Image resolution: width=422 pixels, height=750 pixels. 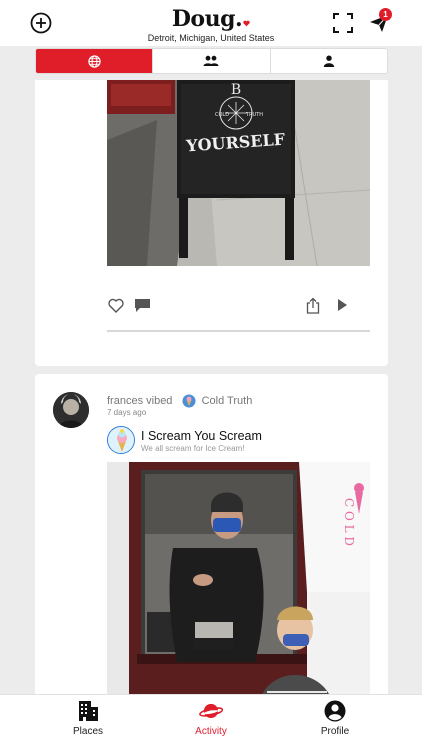 I want to click on tab-me, so click(x=329, y=61).